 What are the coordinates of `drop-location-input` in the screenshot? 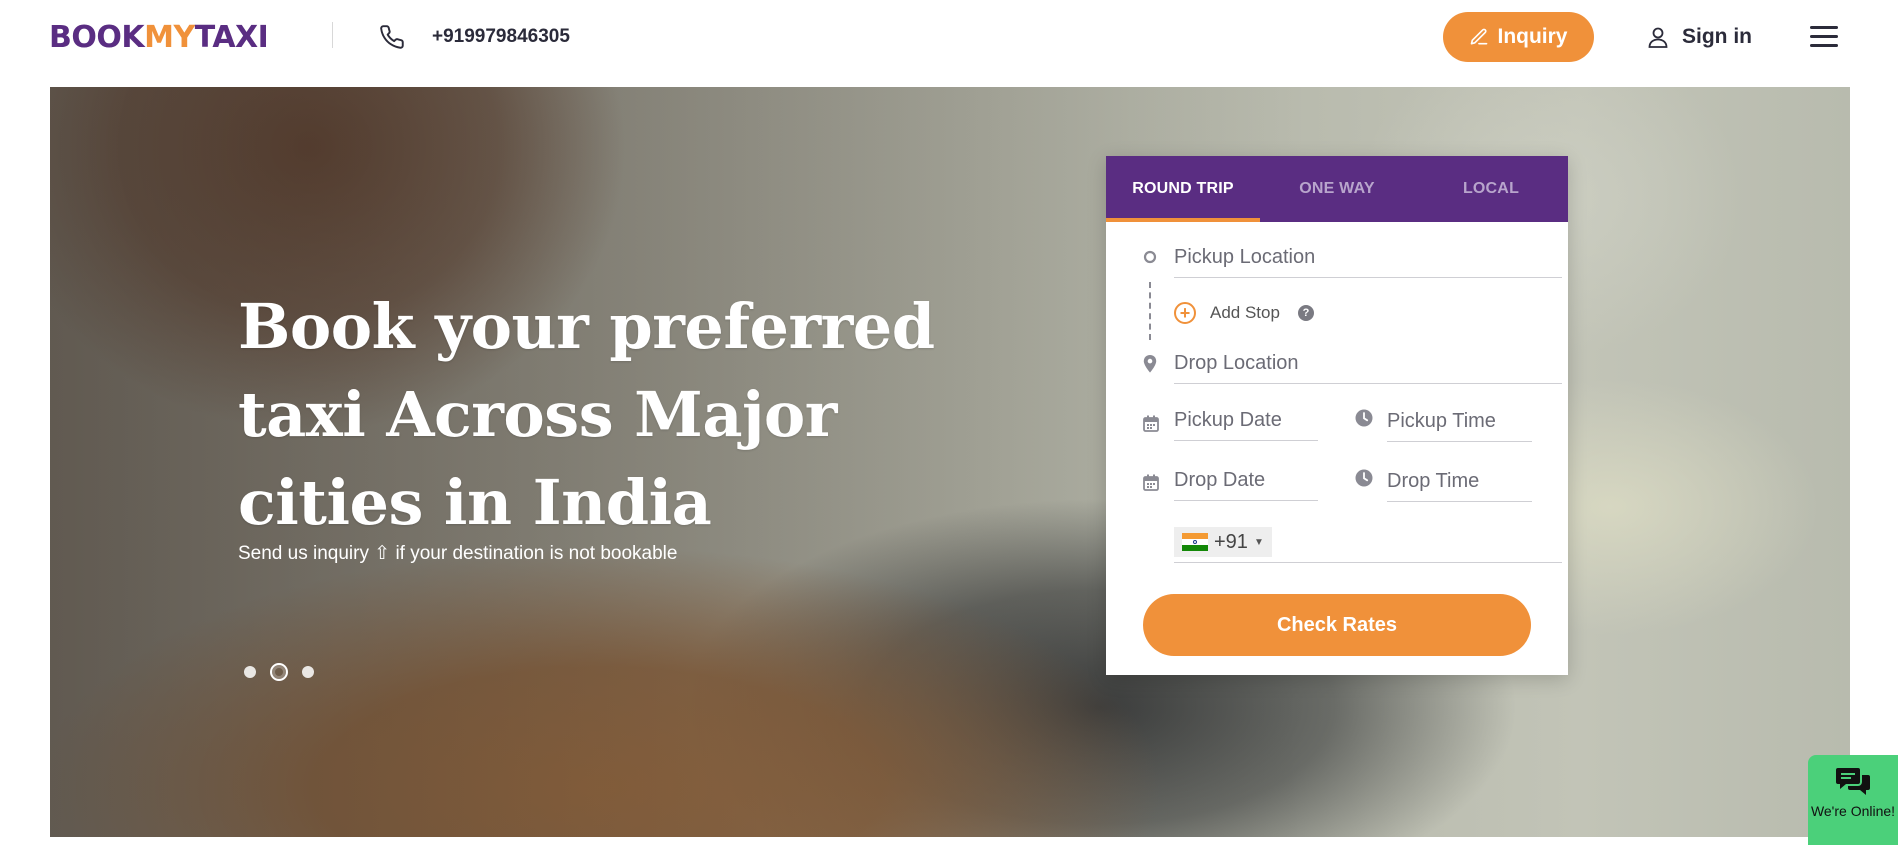 It's located at (1368, 363).